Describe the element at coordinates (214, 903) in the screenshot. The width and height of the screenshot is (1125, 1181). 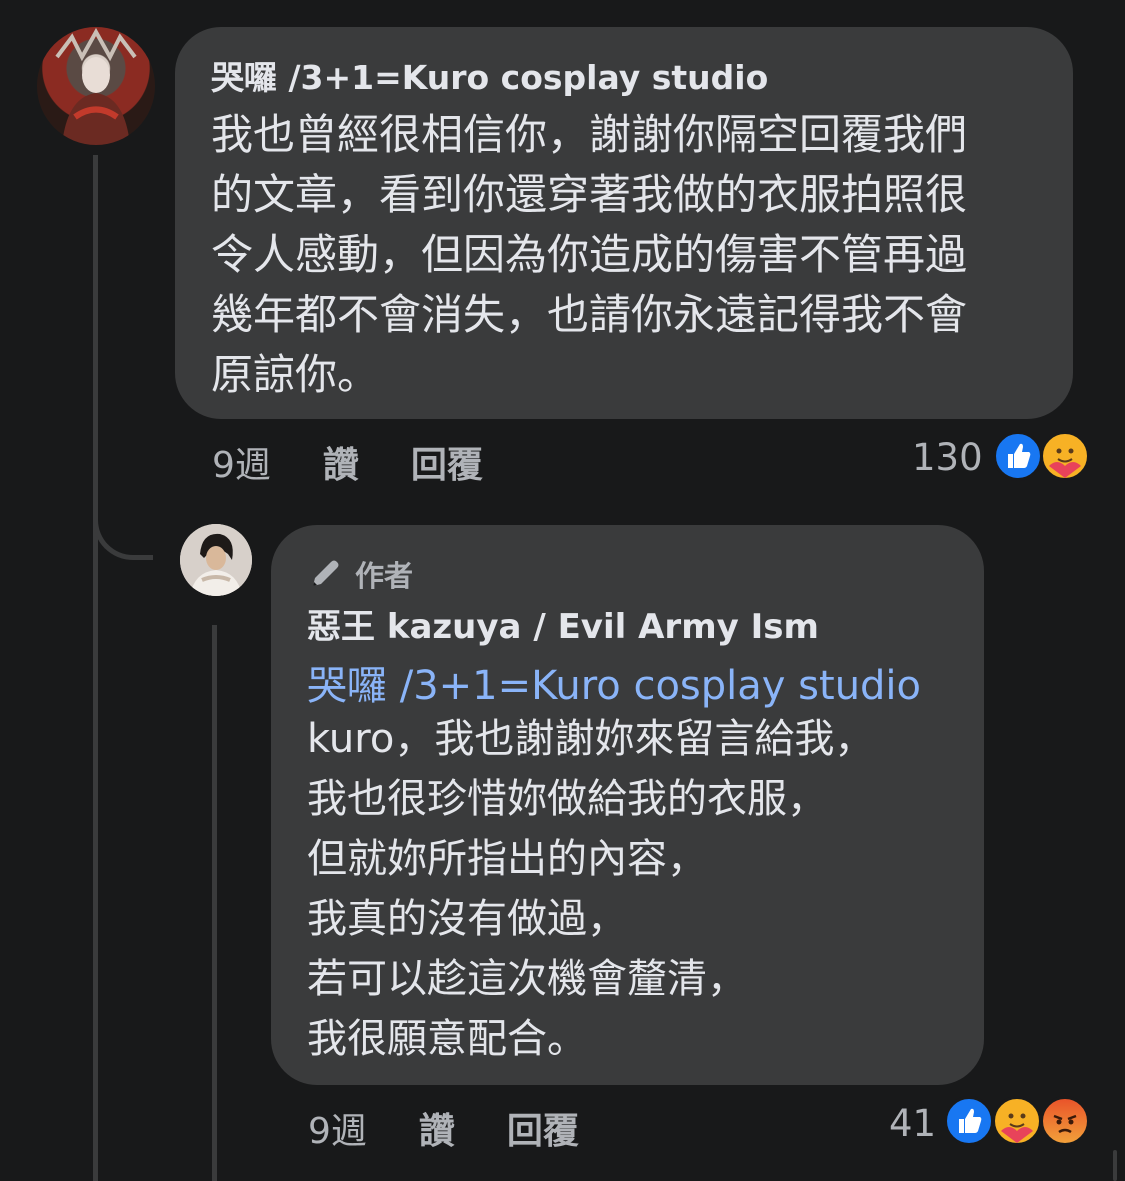
I see `thread-line-reply` at that location.